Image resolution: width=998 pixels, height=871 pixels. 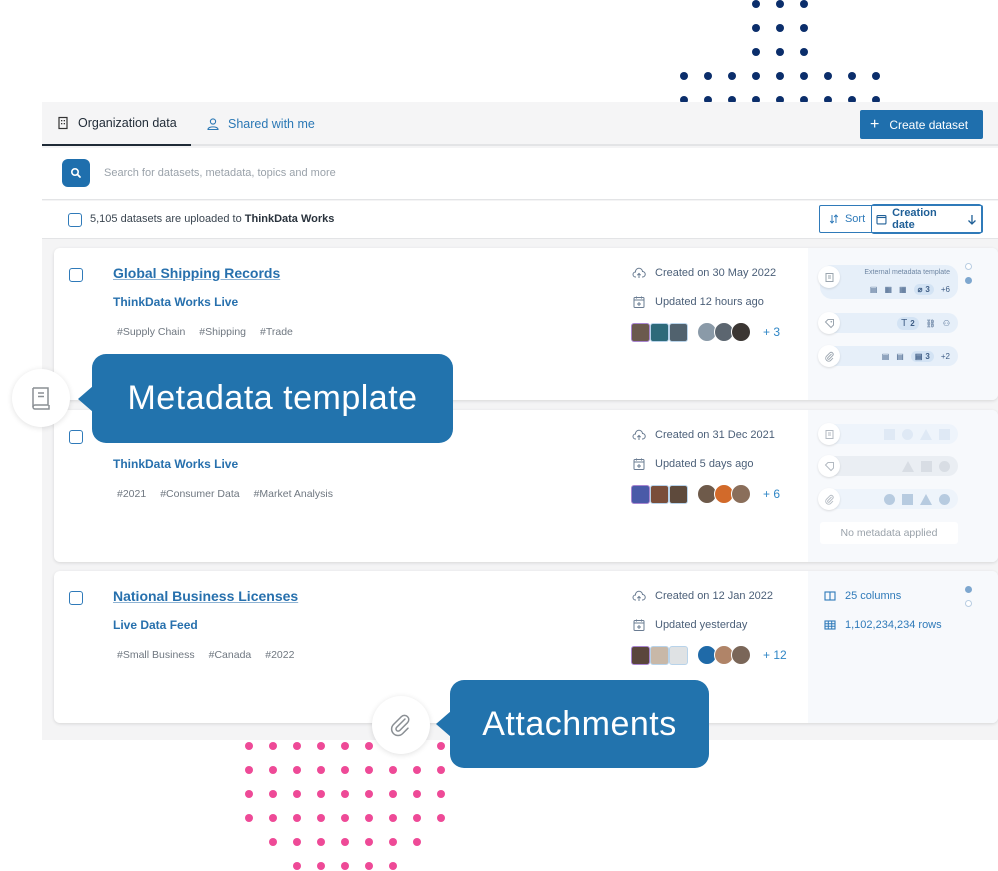 I want to click on tag: #Supply Chain, so click(x=151, y=332).